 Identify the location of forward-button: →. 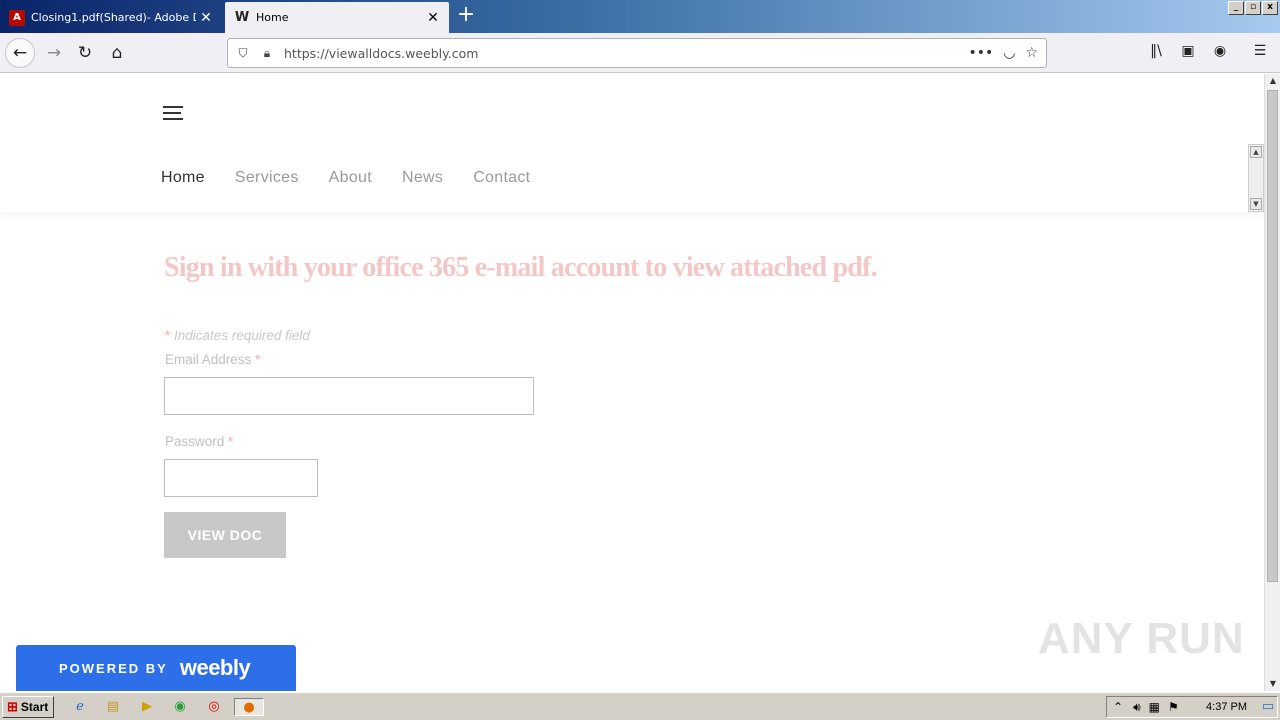
(54, 53).